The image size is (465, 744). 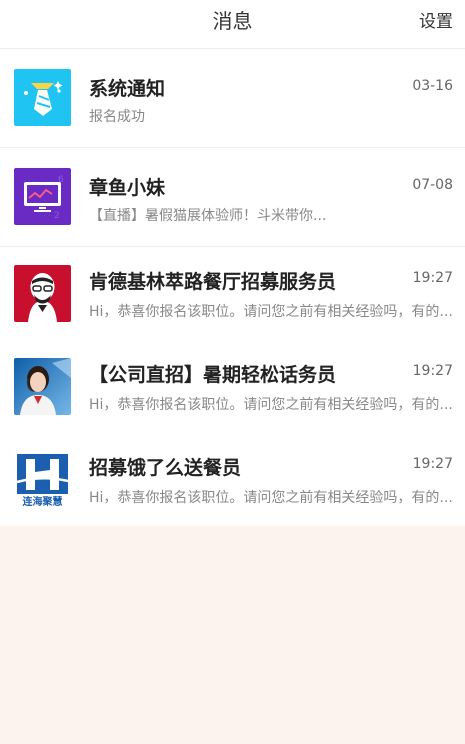 I want to click on system-notice-icon, so click(x=42, y=97).